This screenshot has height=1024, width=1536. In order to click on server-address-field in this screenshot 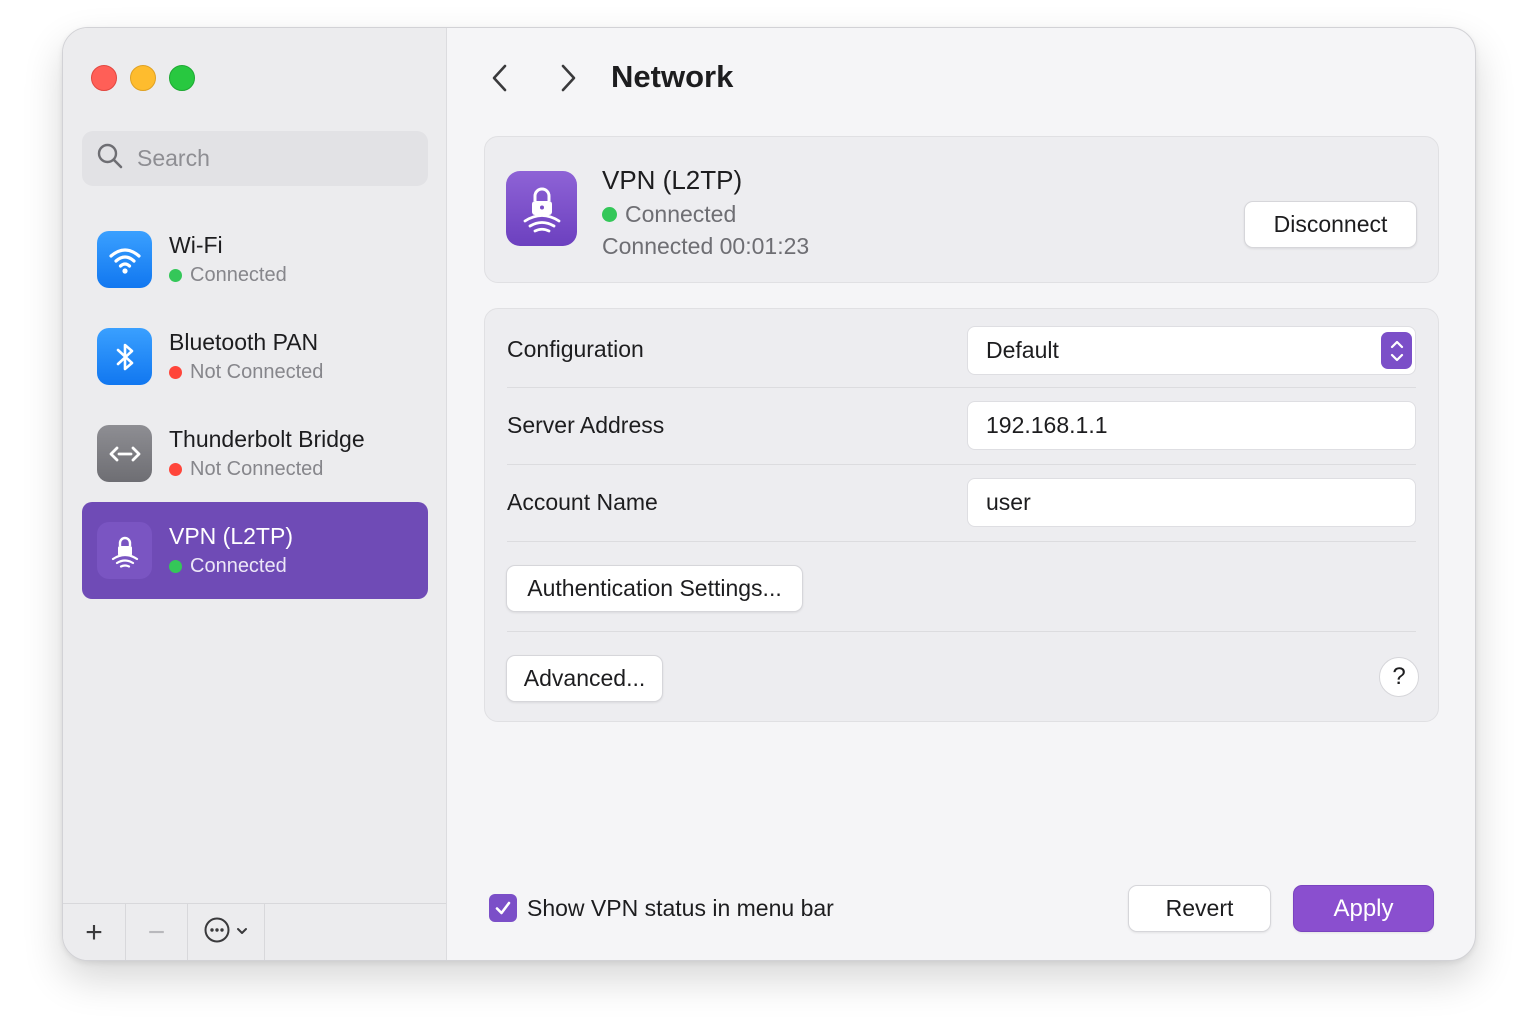, I will do `click(1191, 425)`.